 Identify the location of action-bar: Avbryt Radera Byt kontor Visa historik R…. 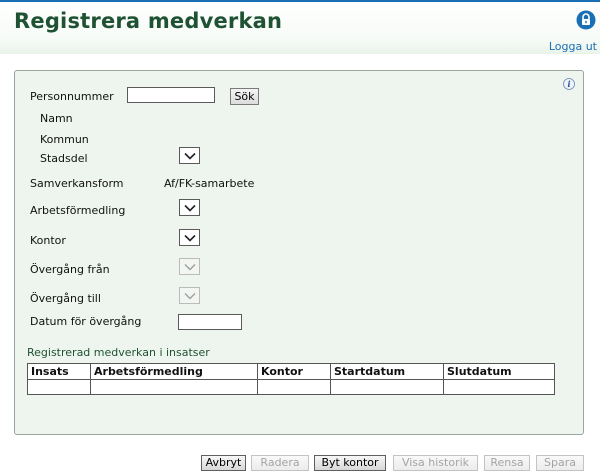
(300, 463).